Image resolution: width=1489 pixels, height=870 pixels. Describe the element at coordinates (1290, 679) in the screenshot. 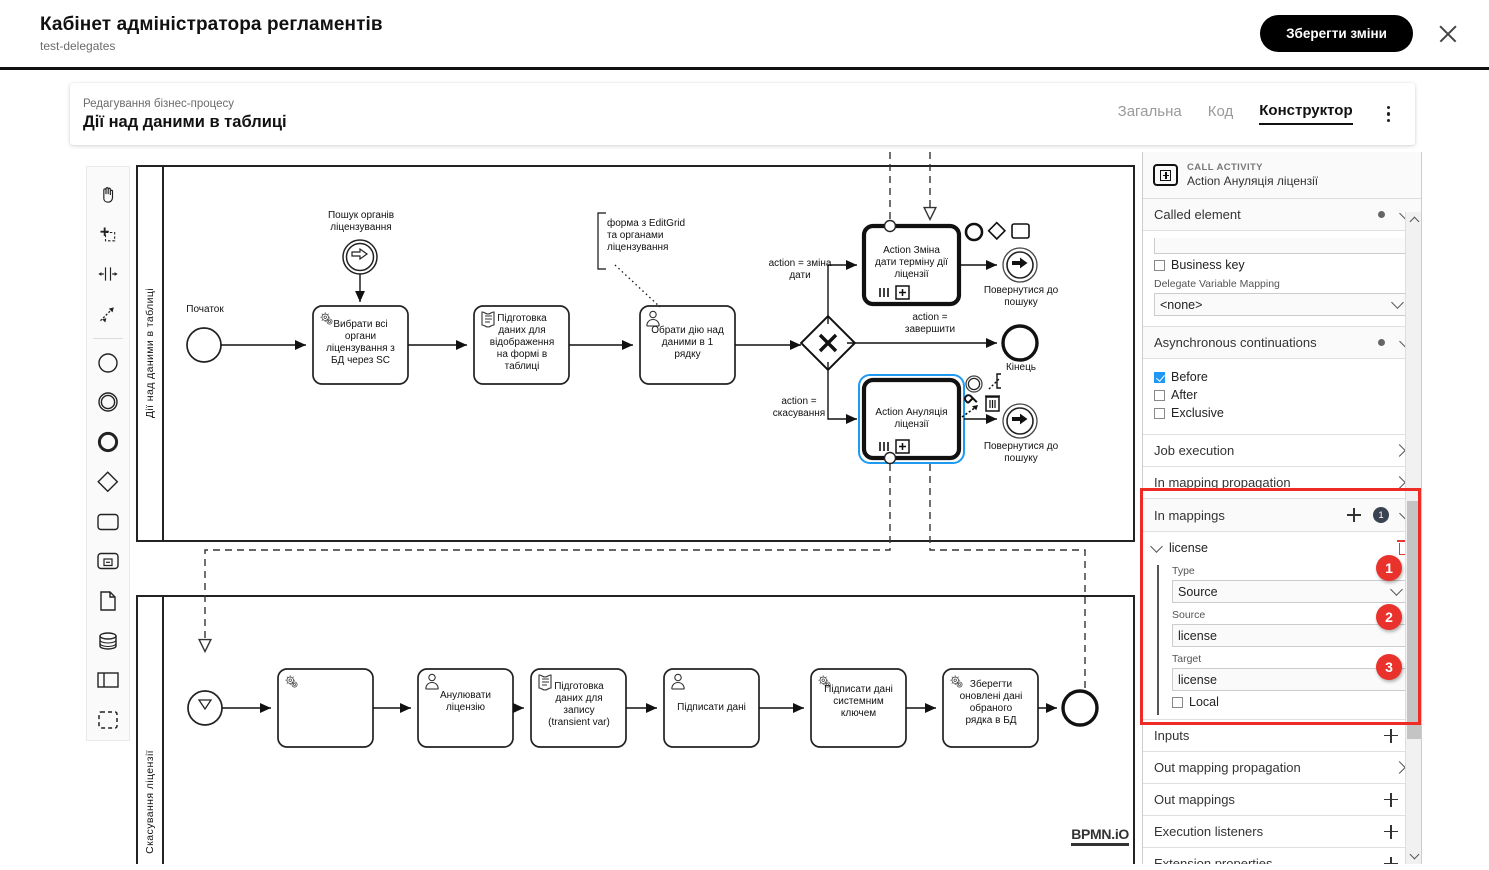

I see `in-mapping-target-input` at that location.